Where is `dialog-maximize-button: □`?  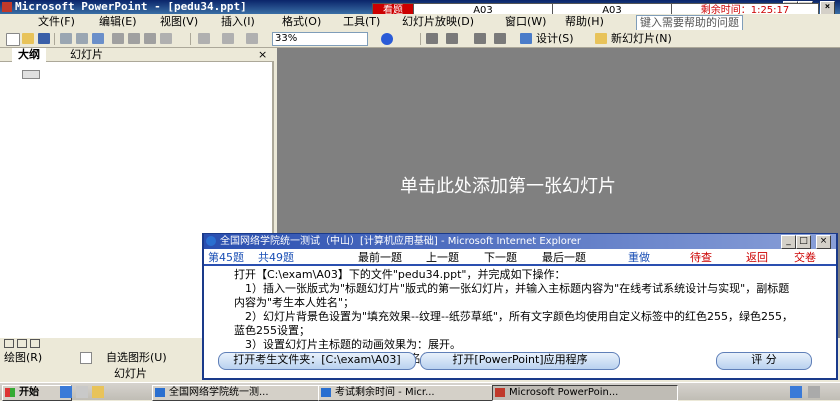
dialog-maximize-button: □ is located at coordinates (803, 242).